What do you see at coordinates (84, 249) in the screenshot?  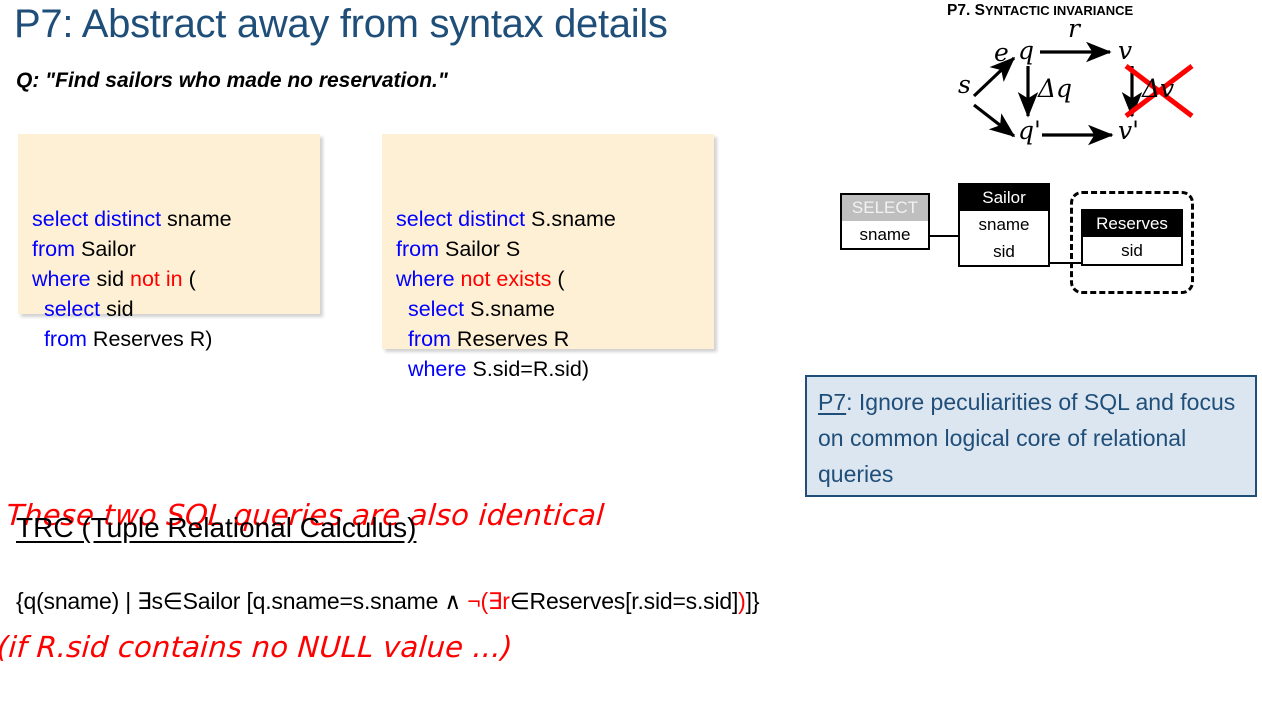 I see `sql-code-line: from Sailor` at bounding box center [84, 249].